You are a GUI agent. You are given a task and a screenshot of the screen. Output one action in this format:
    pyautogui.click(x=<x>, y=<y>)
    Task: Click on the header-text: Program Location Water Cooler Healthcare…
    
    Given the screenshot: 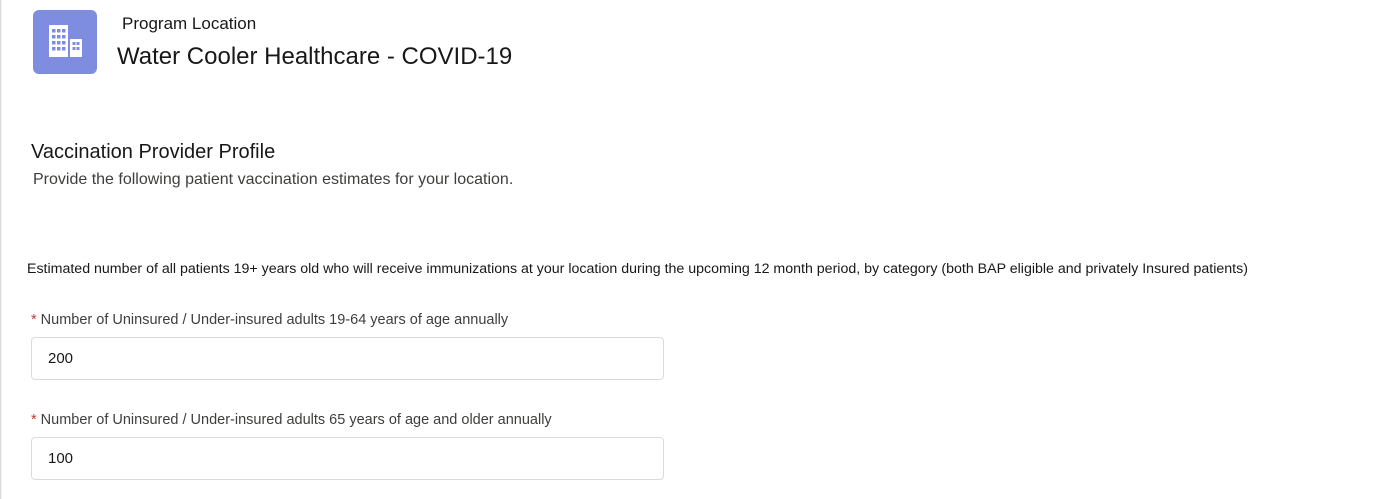 What is the action you would take?
    pyautogui.click(x=314, y=41)
    